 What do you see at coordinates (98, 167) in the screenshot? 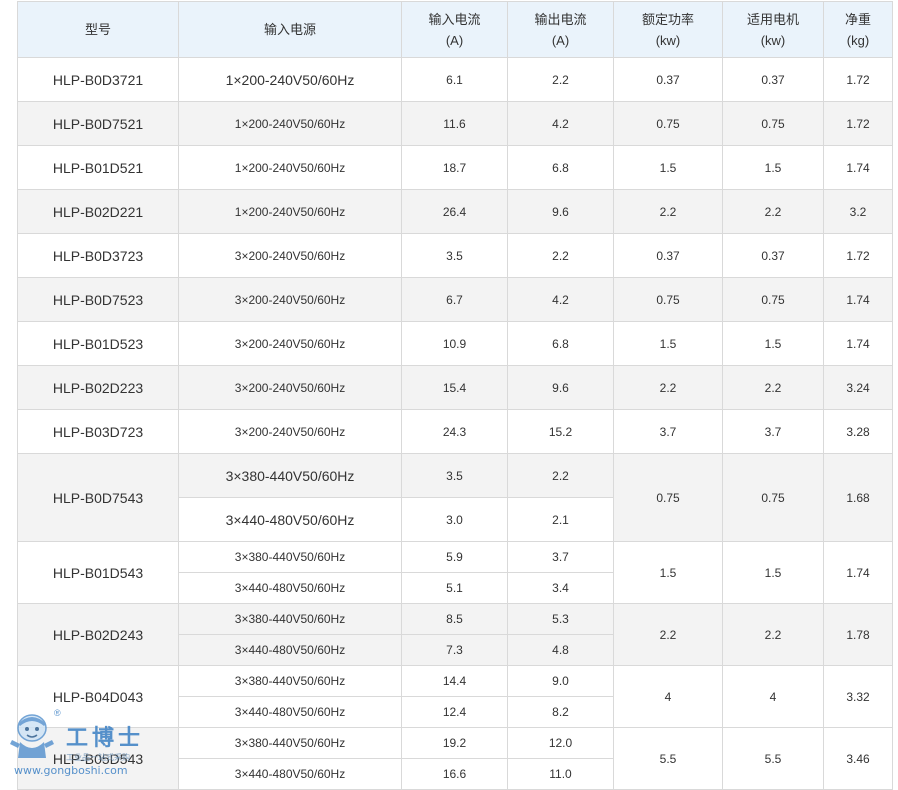
I see `cell-model: HLP-B01D521` at bounding box center [98, 167].